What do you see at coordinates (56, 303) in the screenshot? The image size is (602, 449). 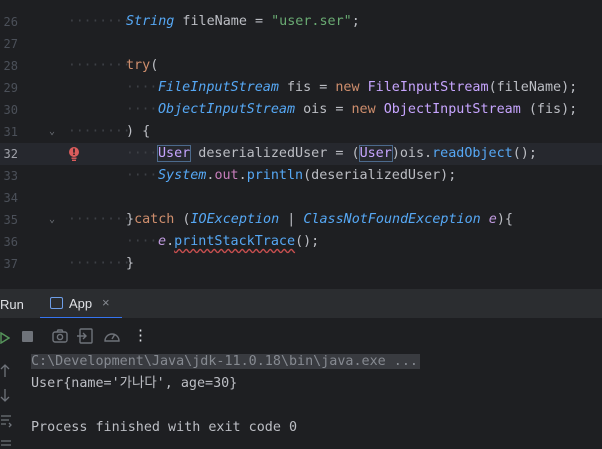 I see `application-icon` at bounding box center [56, 303].